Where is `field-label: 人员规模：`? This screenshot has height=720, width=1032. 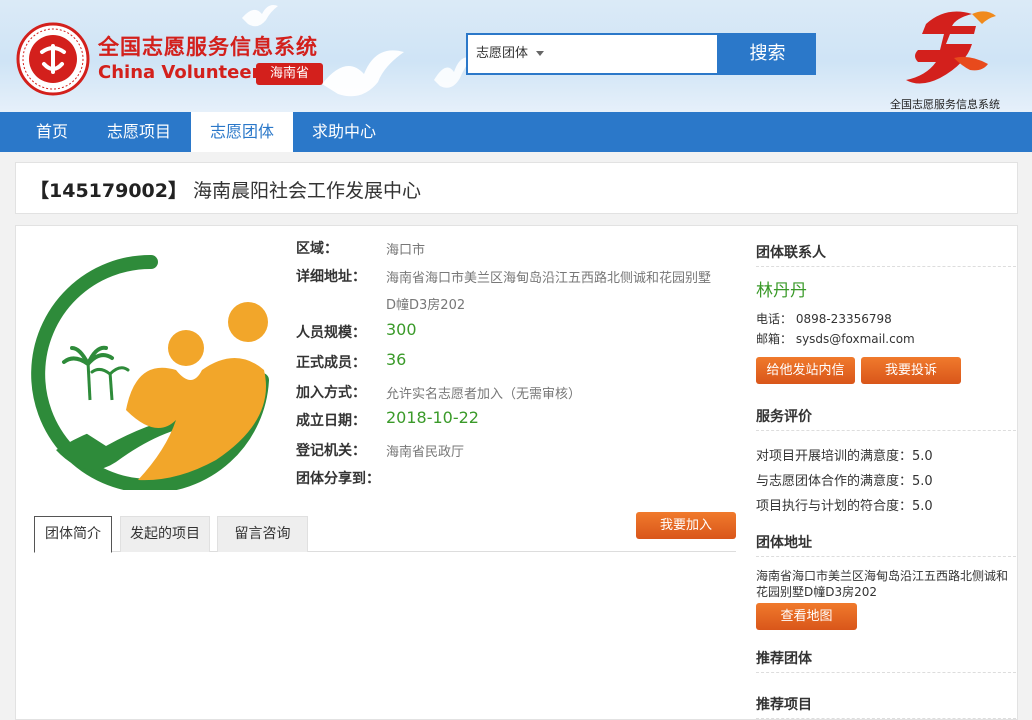
field-label: 人员规模： is located at coordinates (331, 333).